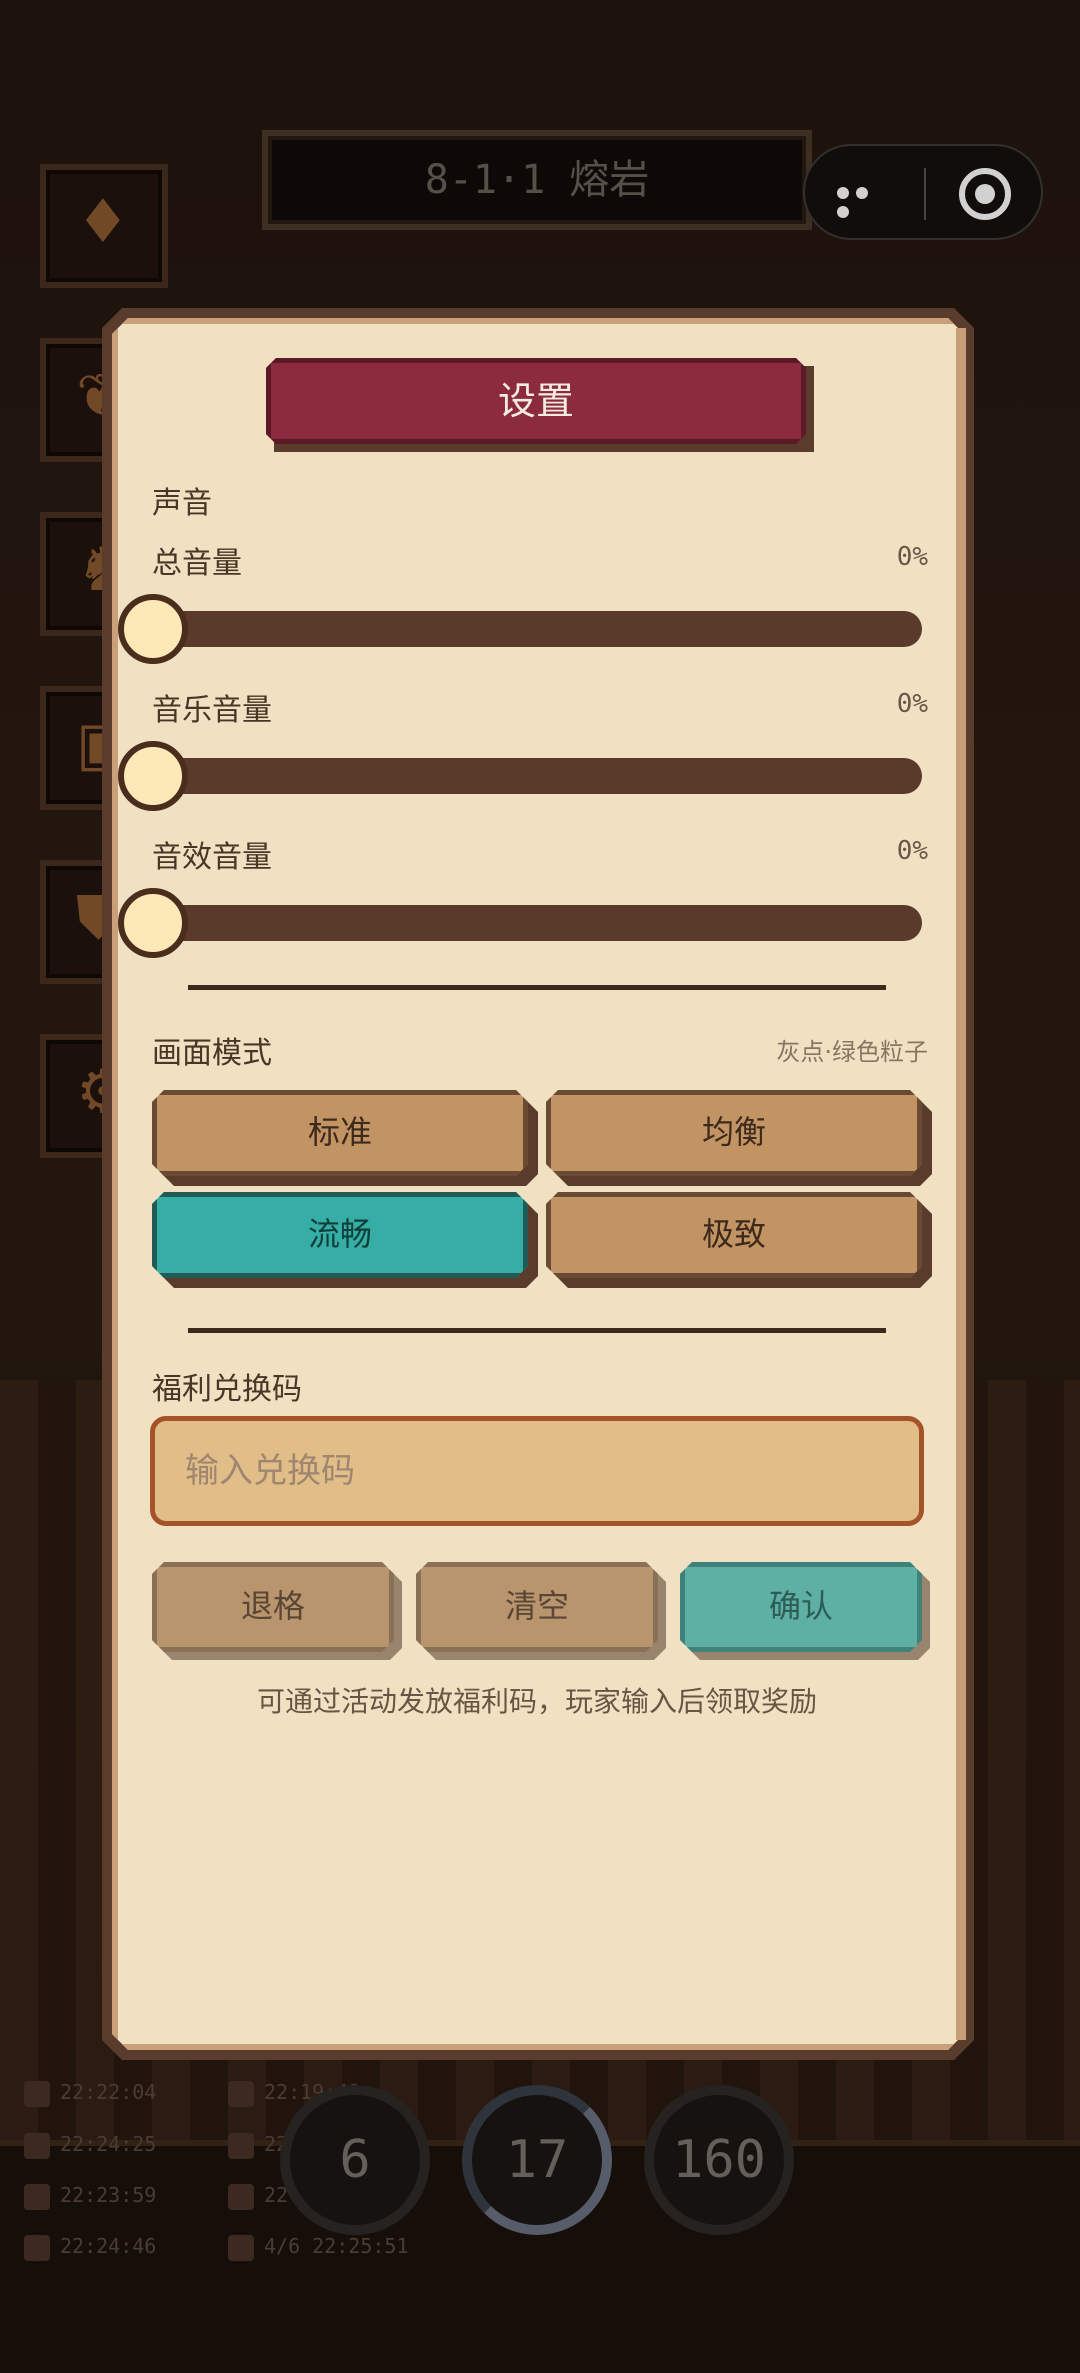 This screenshot has width=1080, height=2373. Describe the element at coordinates (536, 923) in the screenshot. I see `sfx-volume-slider` at that location.